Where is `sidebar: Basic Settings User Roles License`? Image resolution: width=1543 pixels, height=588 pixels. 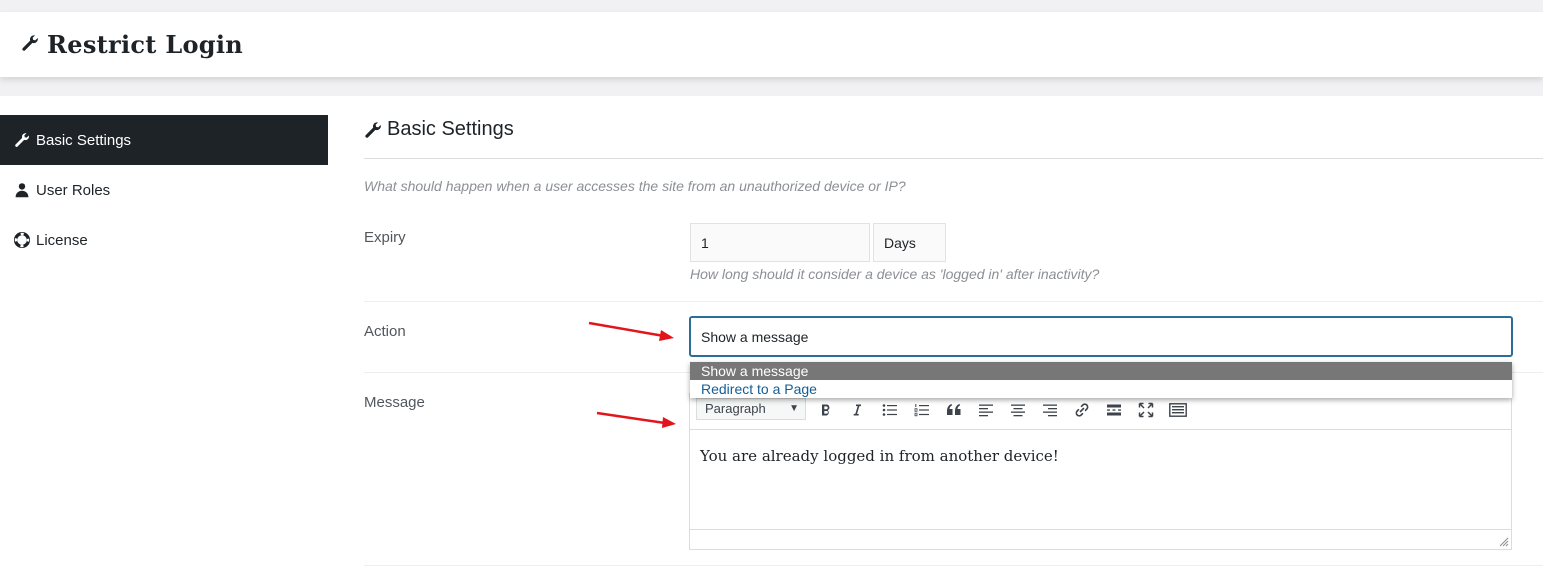 sidebar: Basic Settings User Roles License is located at coordinates (164, 190).